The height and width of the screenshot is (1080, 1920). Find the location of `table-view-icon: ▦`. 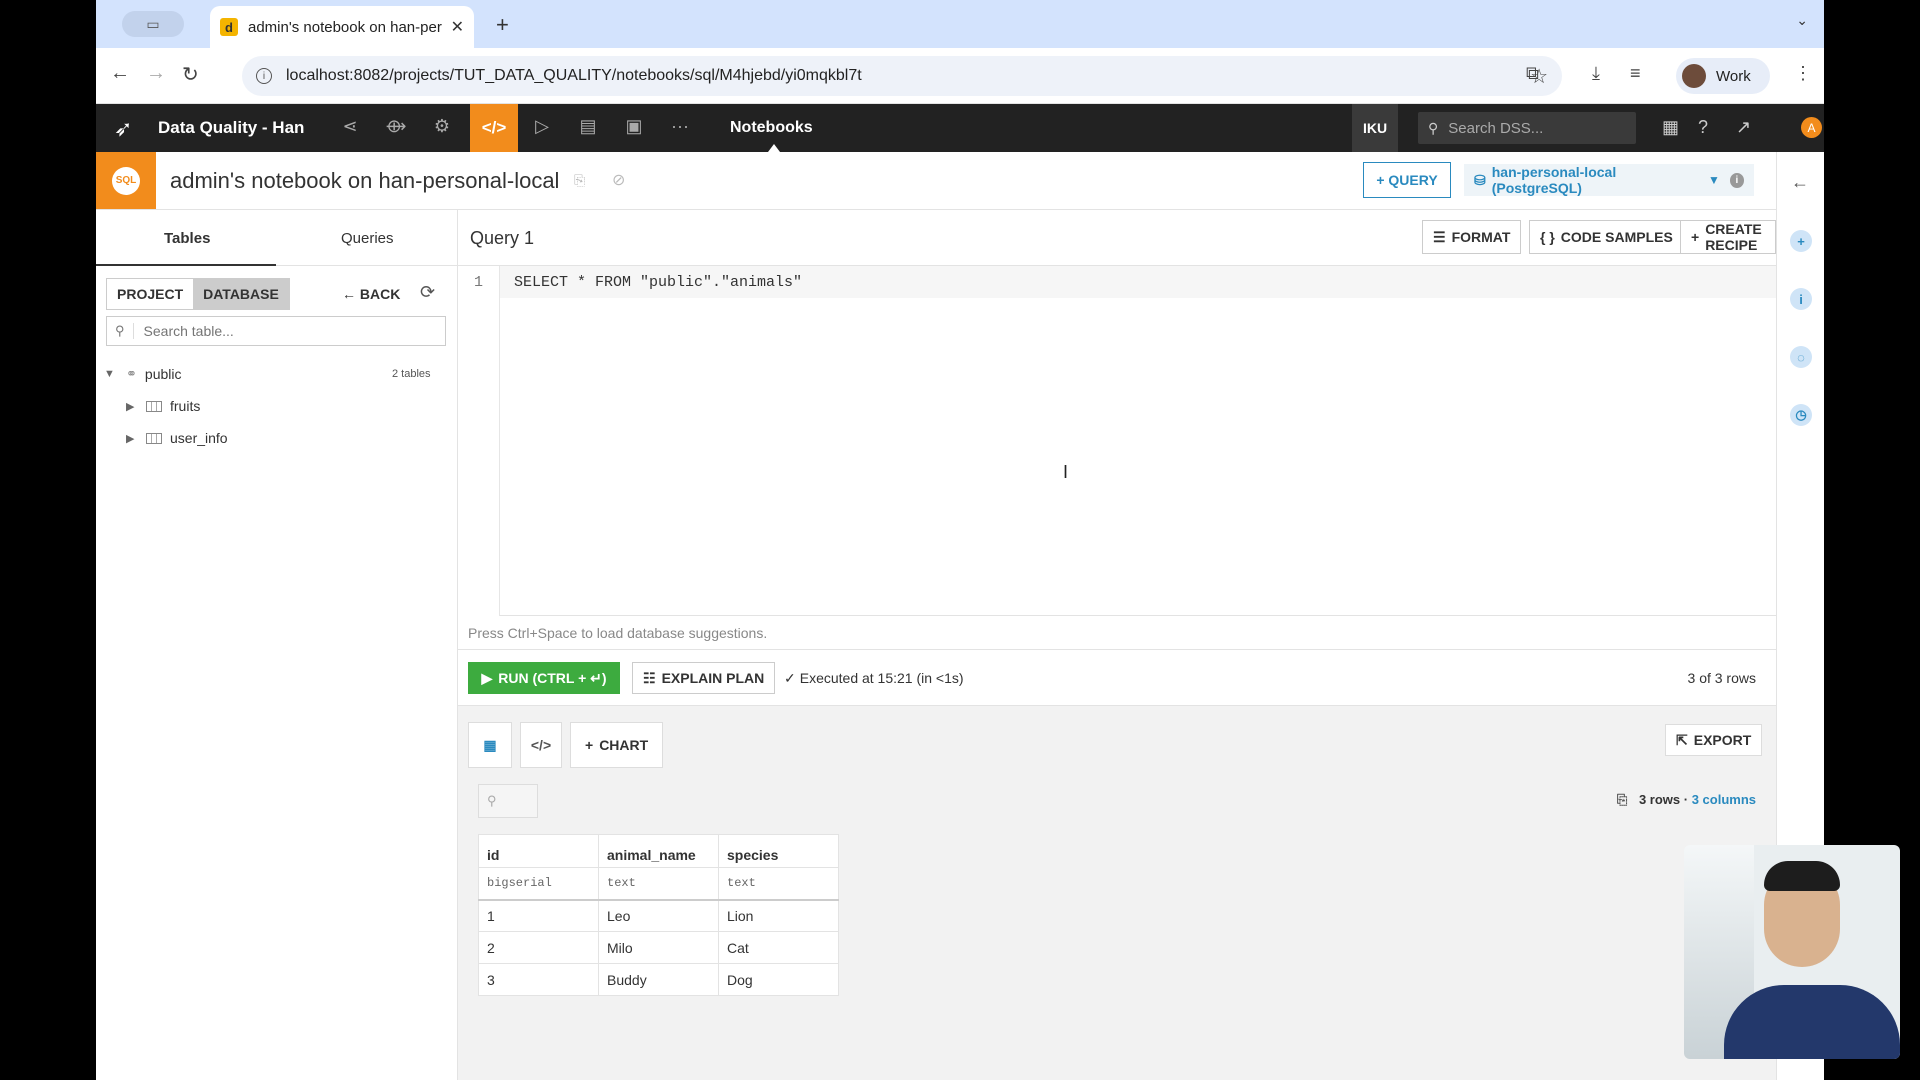

table-view-icon: ▦ is located at coordinates (490, 745).